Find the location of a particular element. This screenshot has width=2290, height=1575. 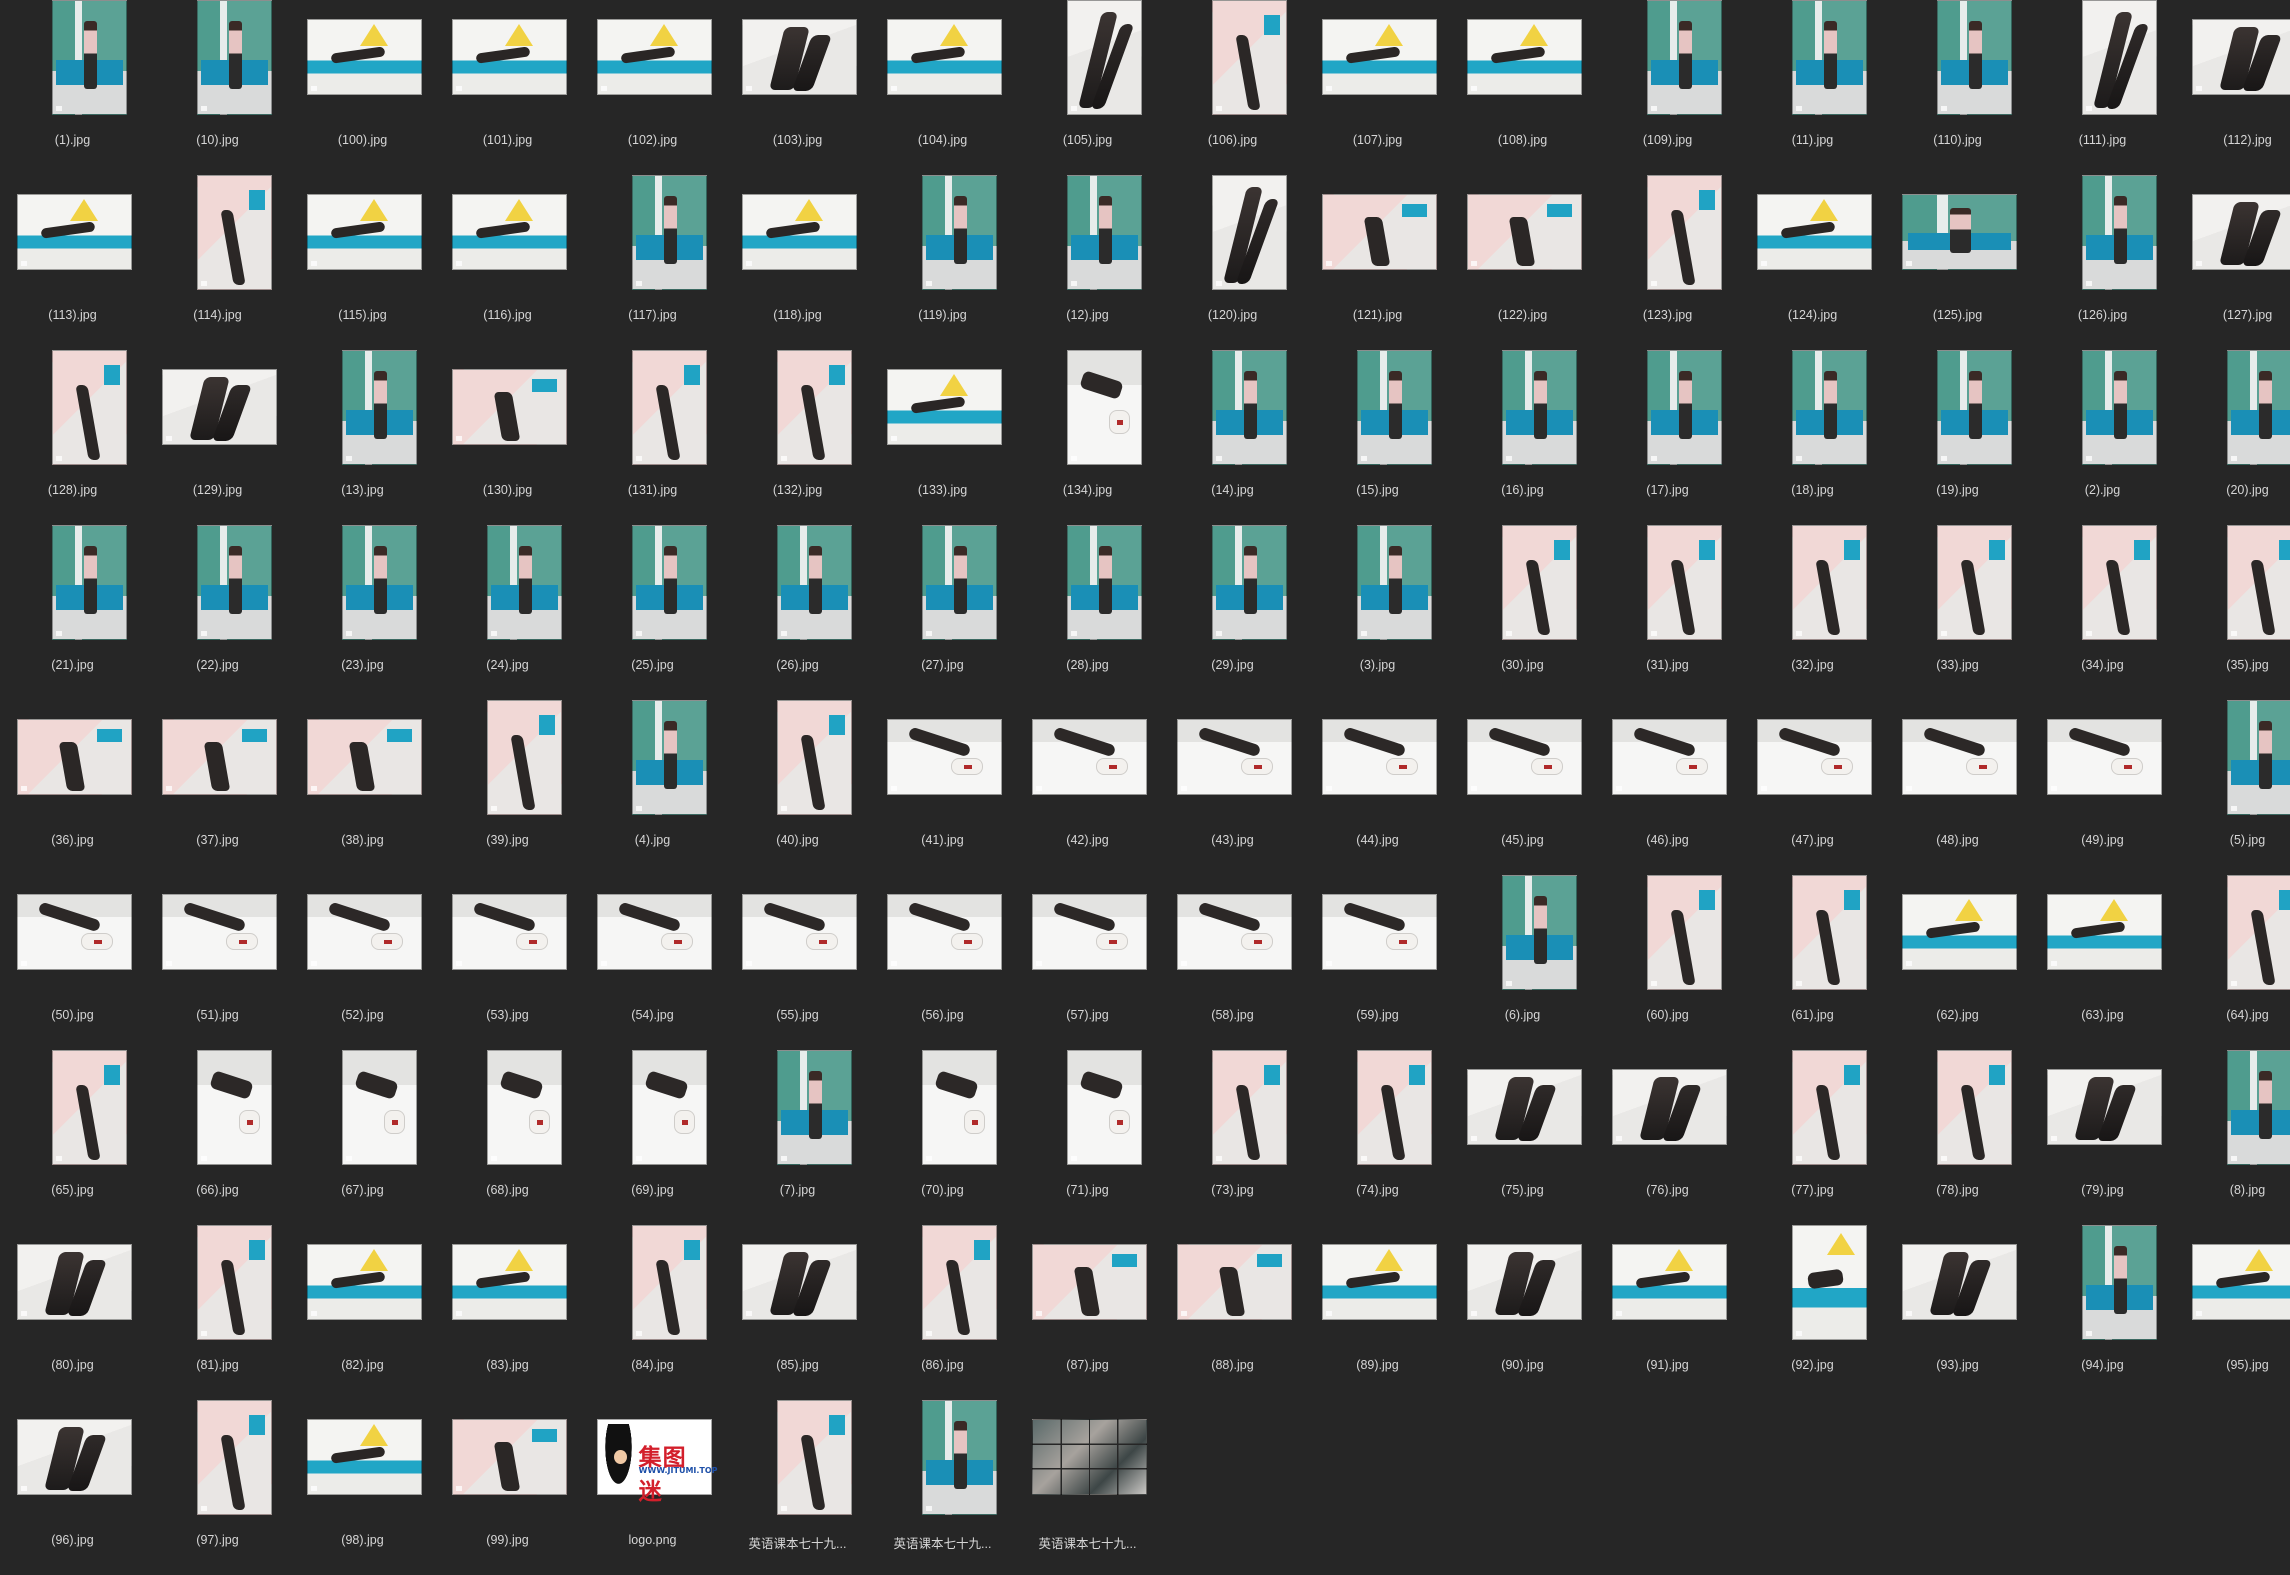

file-item: (60).jpg is located at coordinates (1667, 962).